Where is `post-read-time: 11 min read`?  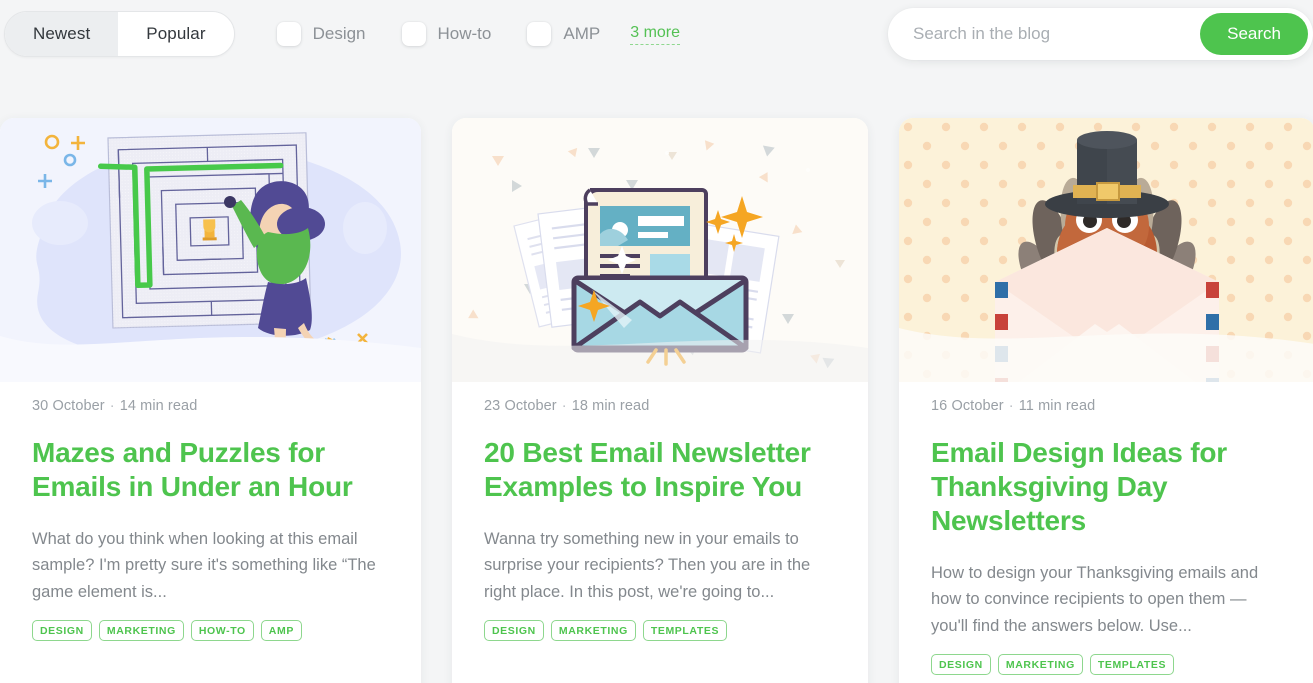 post-read-time: 11 min read is located at coordinates (1057, 406).